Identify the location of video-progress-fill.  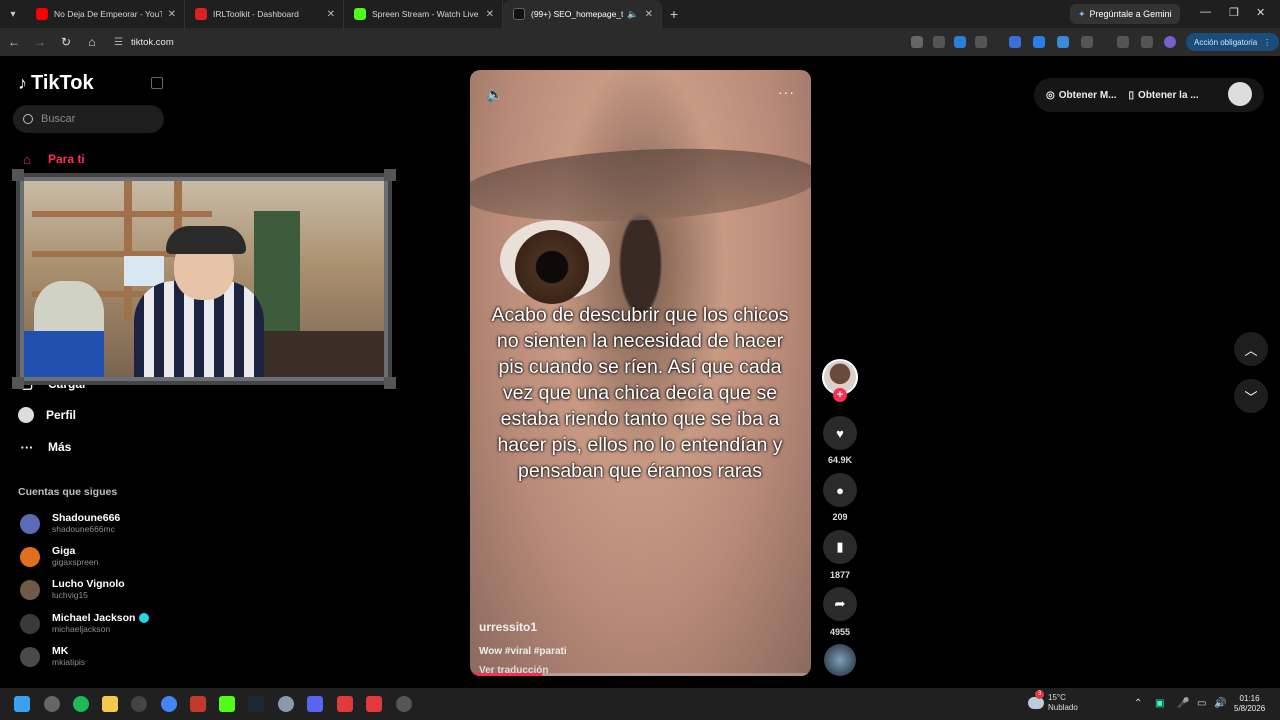
(506, 674).